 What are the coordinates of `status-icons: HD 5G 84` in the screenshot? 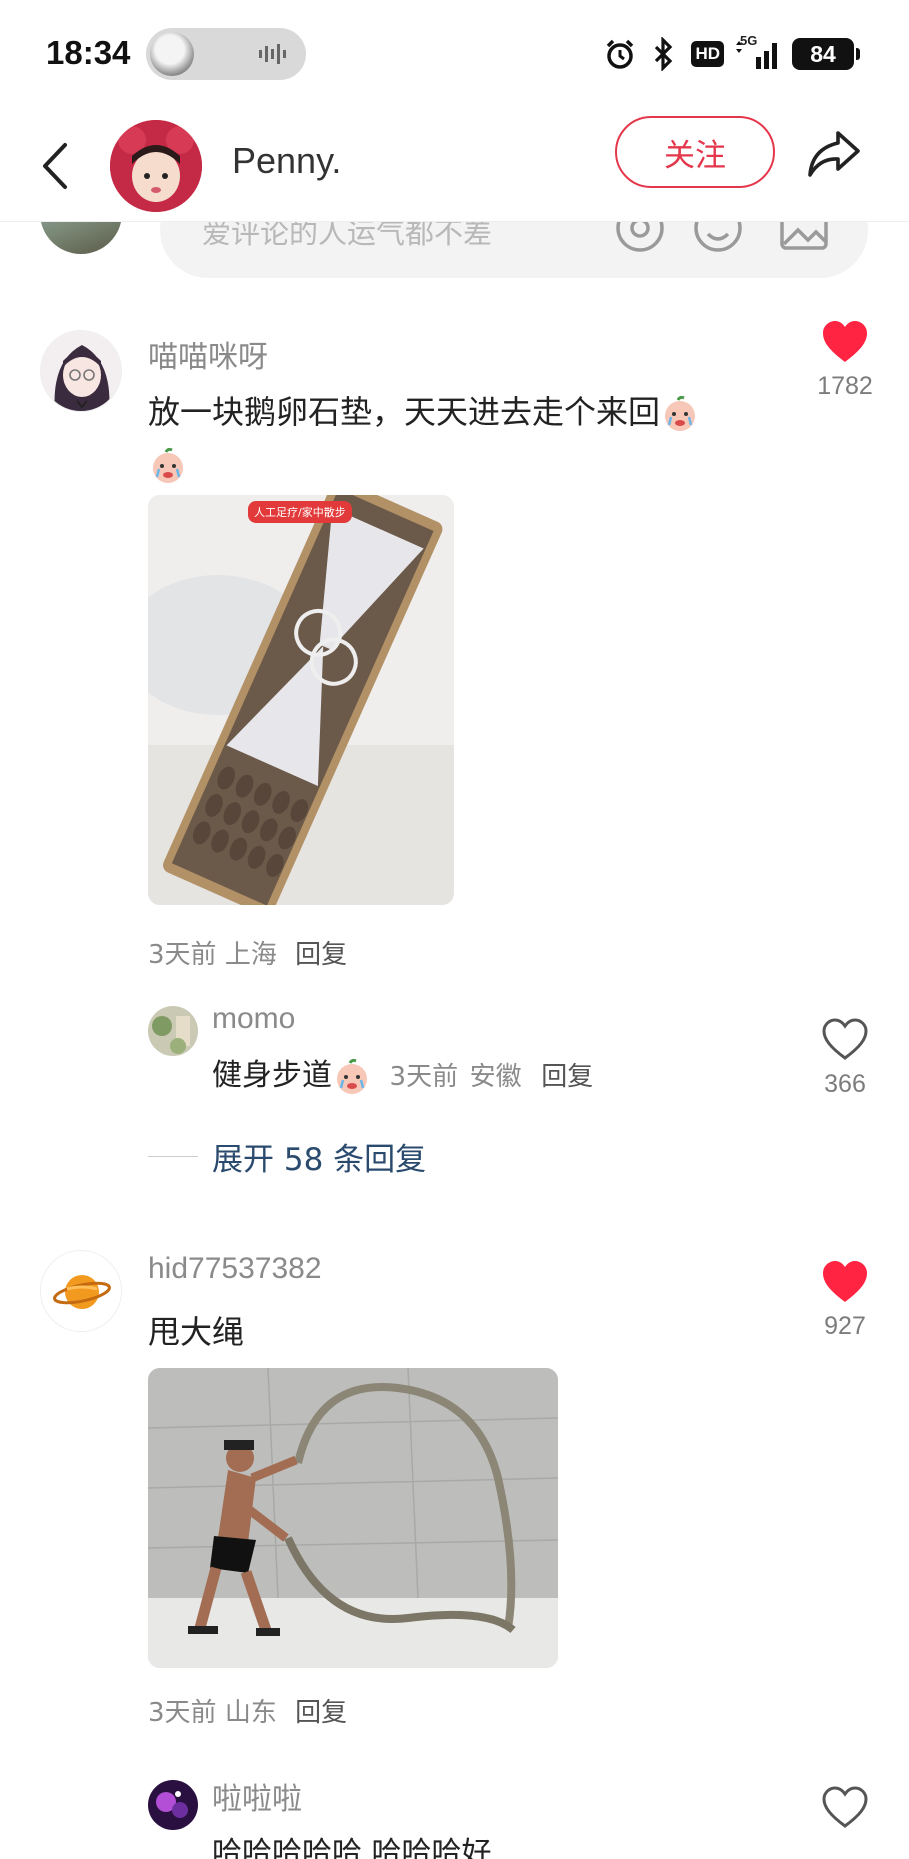 It's located at (731, 53).